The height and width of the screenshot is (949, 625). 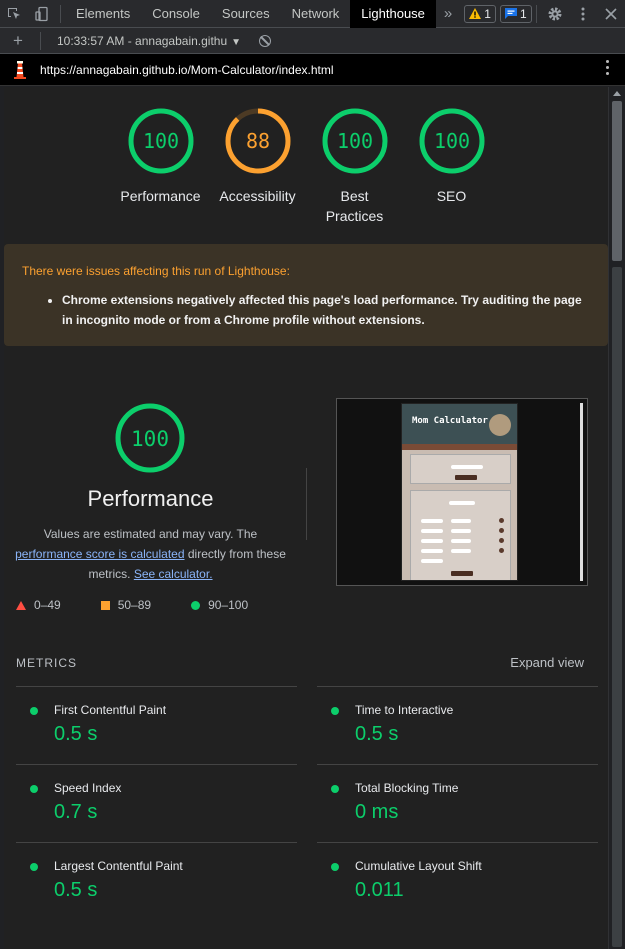 What do you see at coordinates (257, 175) in the screenshot?
I see `gauge-accessibility: 88 Accessibility` at bounding box center [257, 175].